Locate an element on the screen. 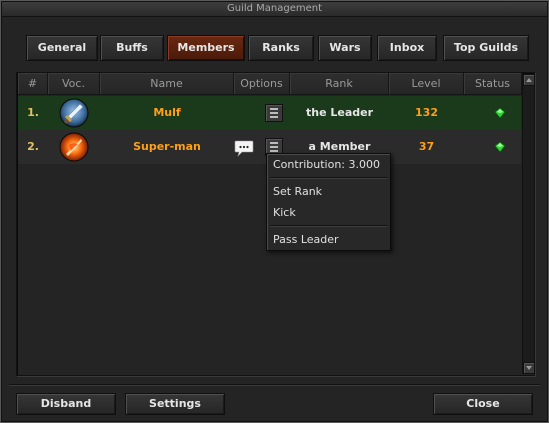 This screenshot has height=423, width=549. arrow-down-icon is located at coordinates (529, 368).